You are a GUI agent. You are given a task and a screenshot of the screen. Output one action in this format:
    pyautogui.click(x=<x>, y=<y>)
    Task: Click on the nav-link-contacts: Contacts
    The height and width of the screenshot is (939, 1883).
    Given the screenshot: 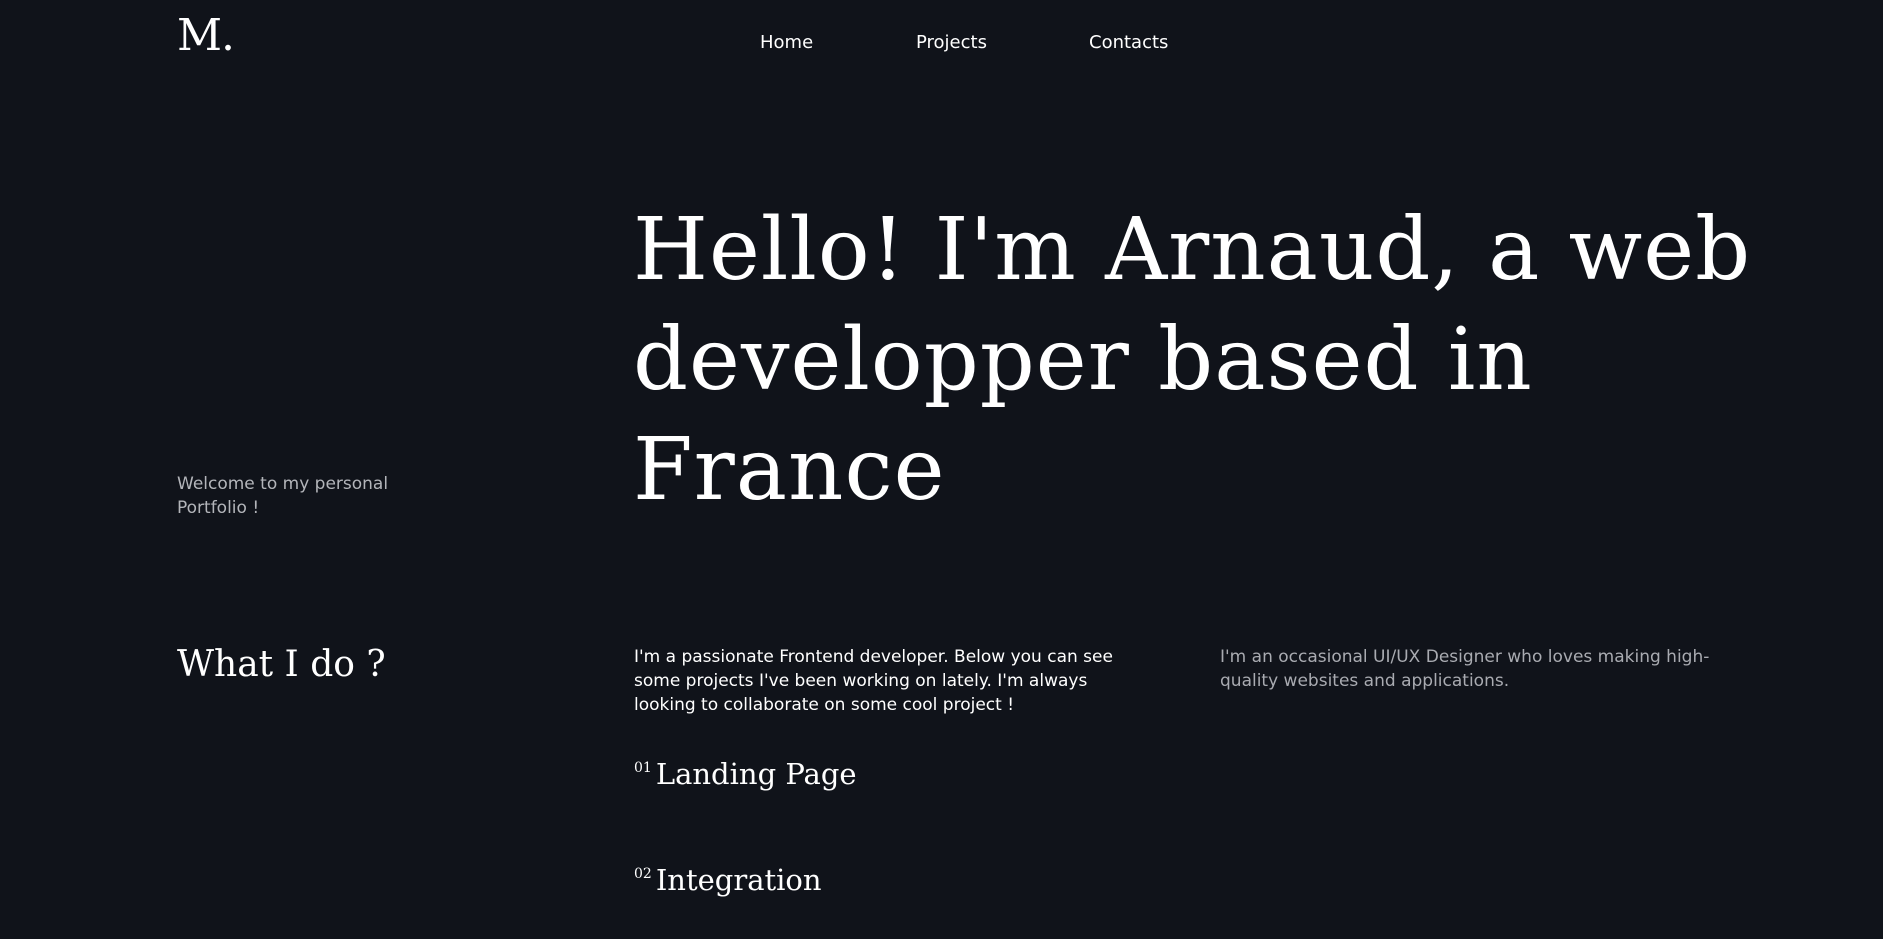 What is the action you would take?
    pyautogui.click(x=1128, y=42)
    